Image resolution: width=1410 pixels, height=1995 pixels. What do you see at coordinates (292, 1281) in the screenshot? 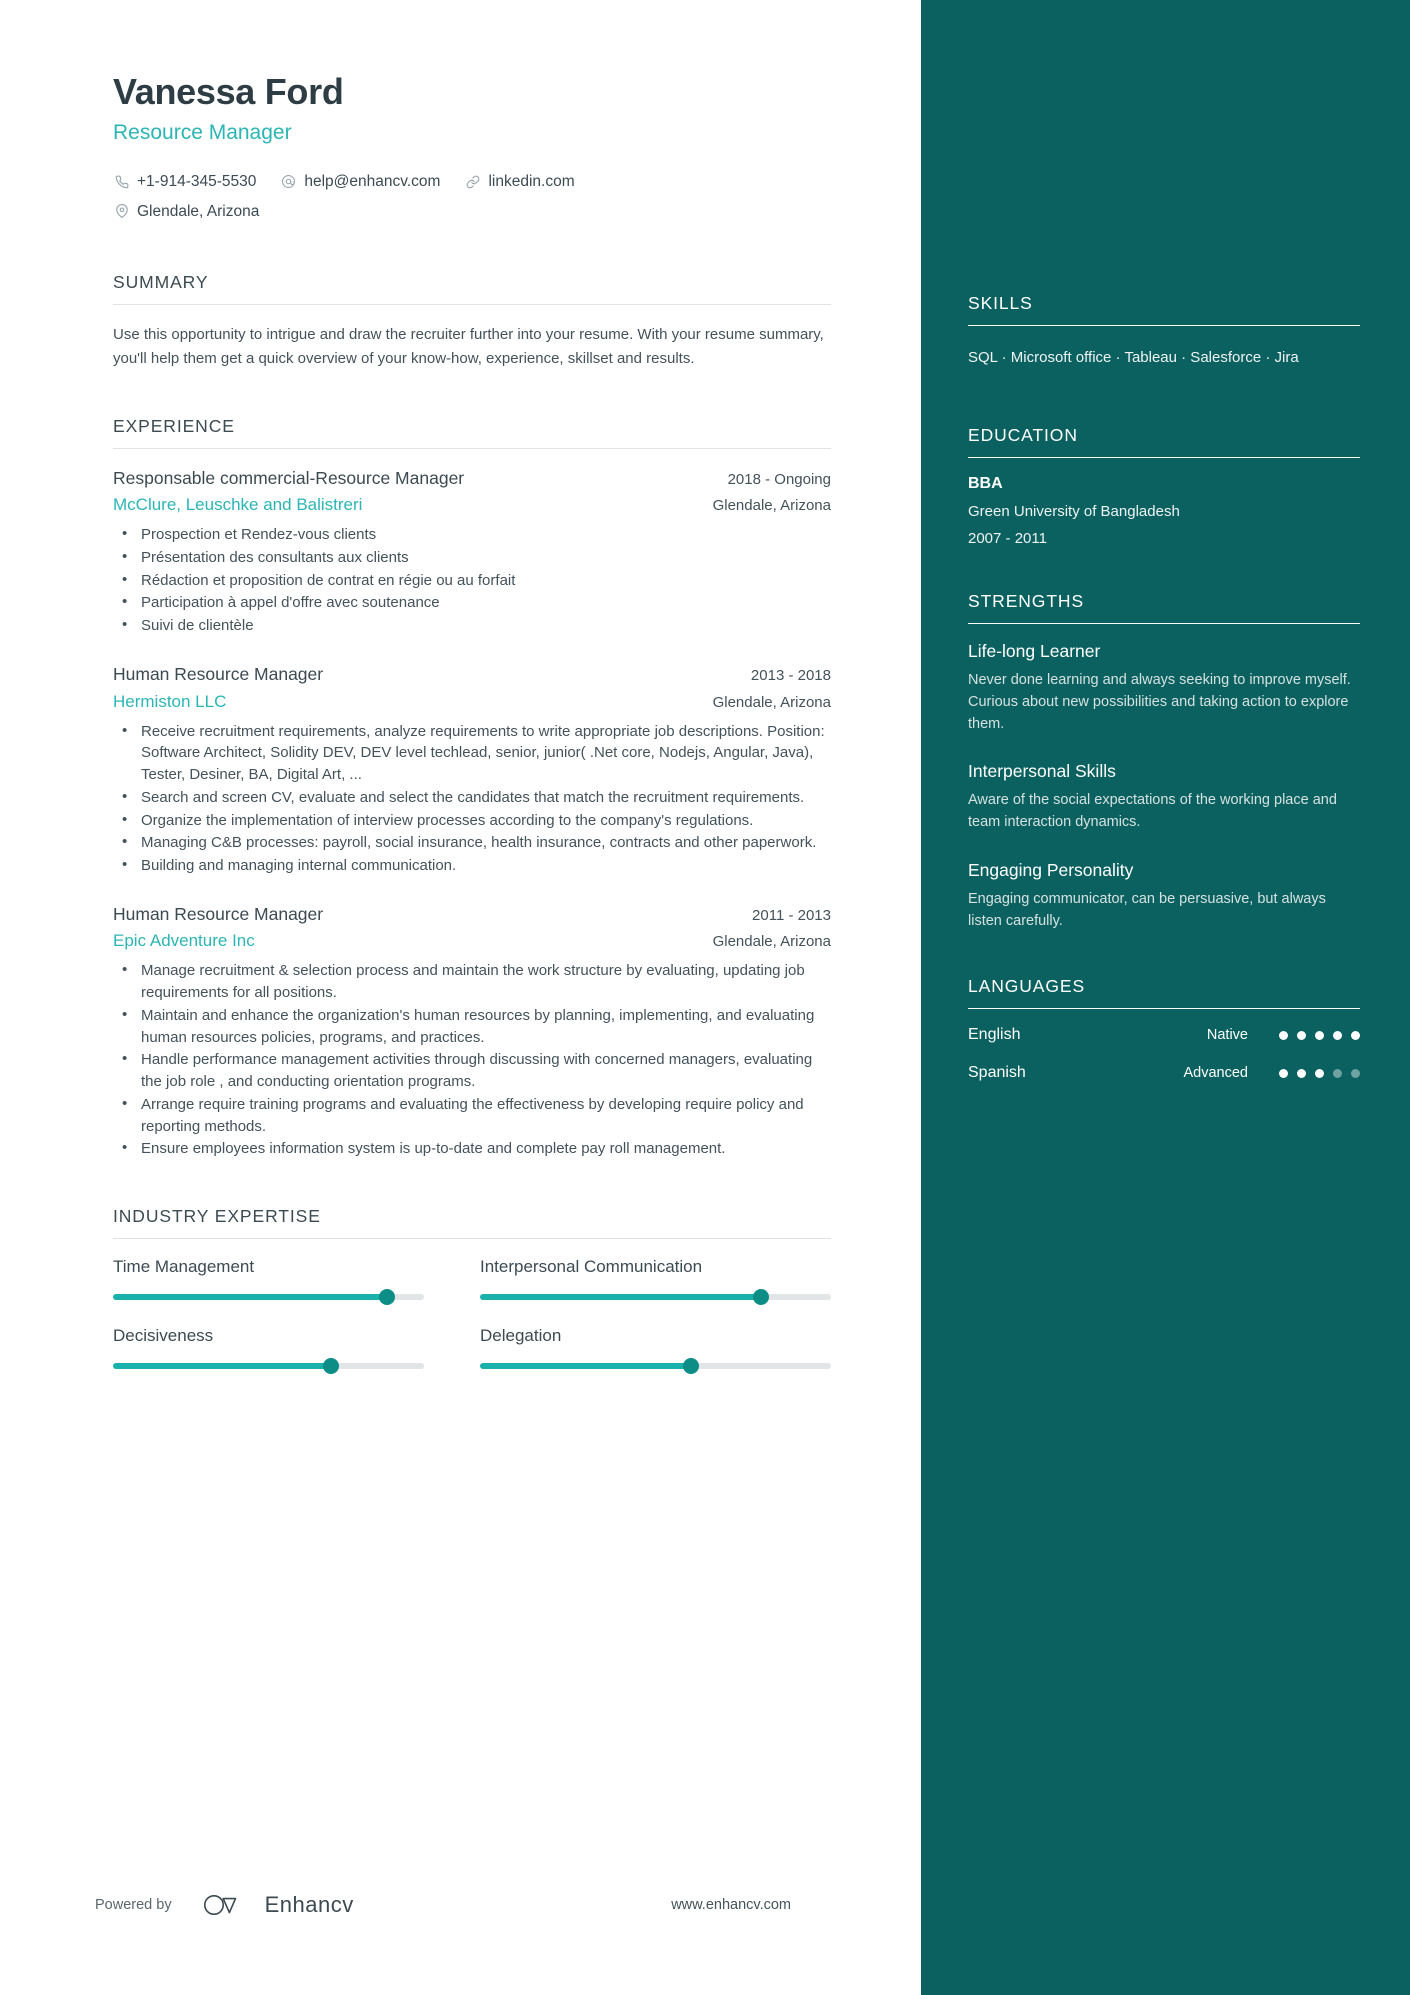
I see `expertise-item: Time Management` at bounding box center [292, 1281].